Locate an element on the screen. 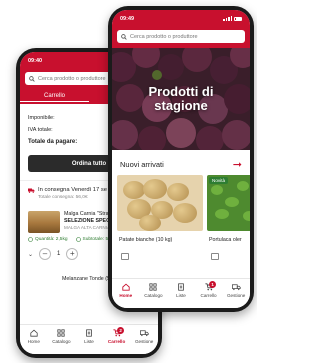  product-name: Portulaca oler is located at coordinates (225, 240).